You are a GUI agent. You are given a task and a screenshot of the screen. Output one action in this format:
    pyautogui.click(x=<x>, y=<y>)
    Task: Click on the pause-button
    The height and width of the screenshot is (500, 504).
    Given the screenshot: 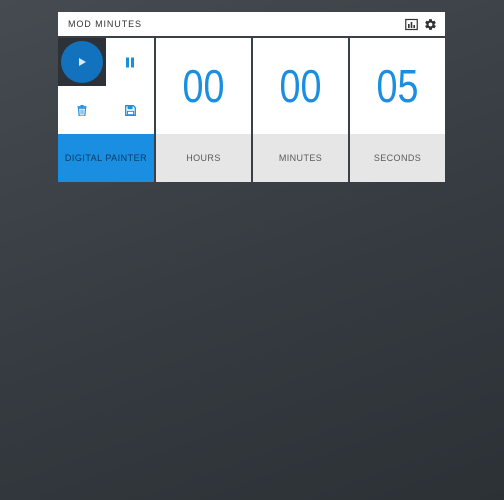 What is the action you would take?
    pyautogui.click(x=130, y=62)
    